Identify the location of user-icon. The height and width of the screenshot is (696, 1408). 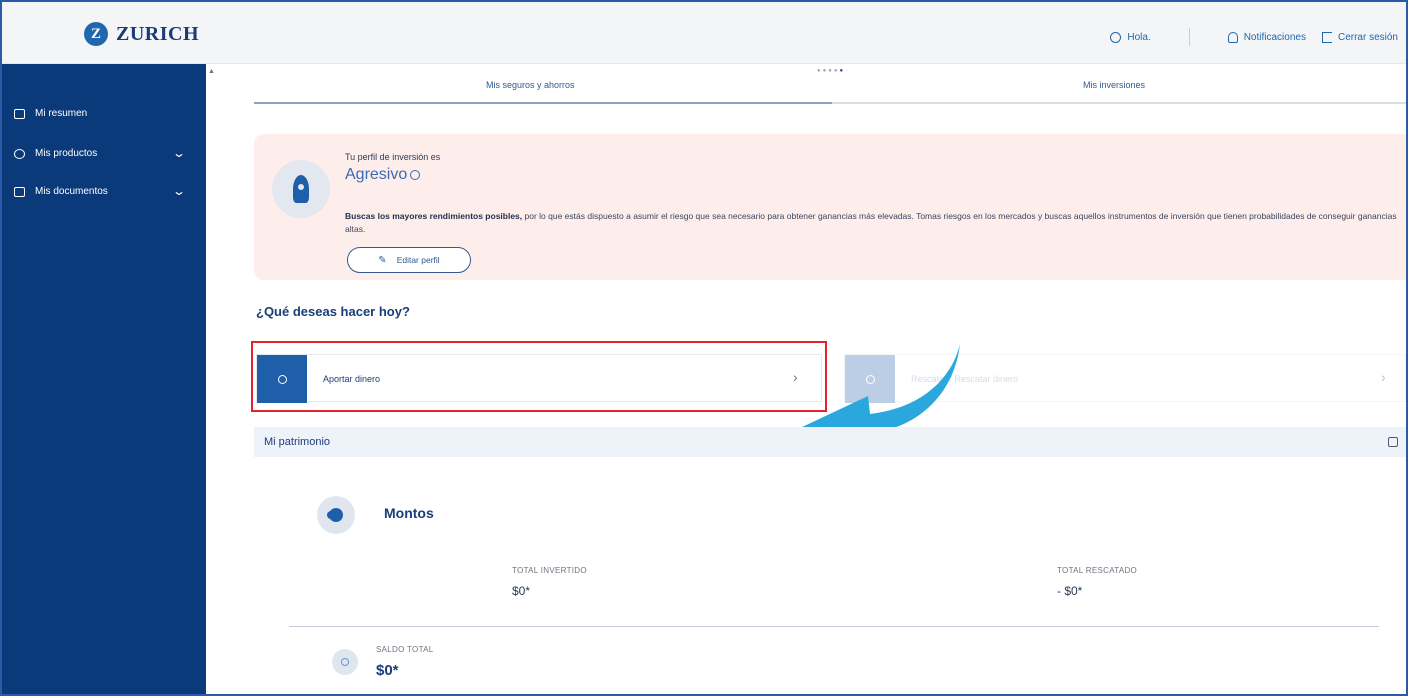
(1116, 37).